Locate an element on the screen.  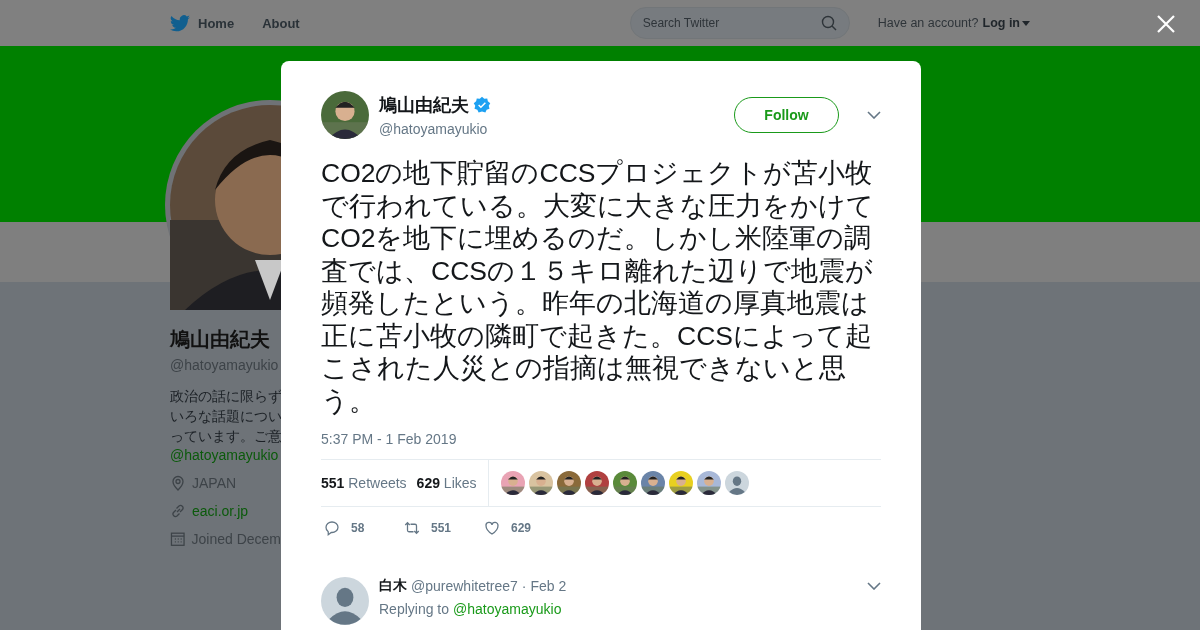
tweet-timestamp: 5:37 PM - 1 Feb 2019 is located at coordinates (389, 439).